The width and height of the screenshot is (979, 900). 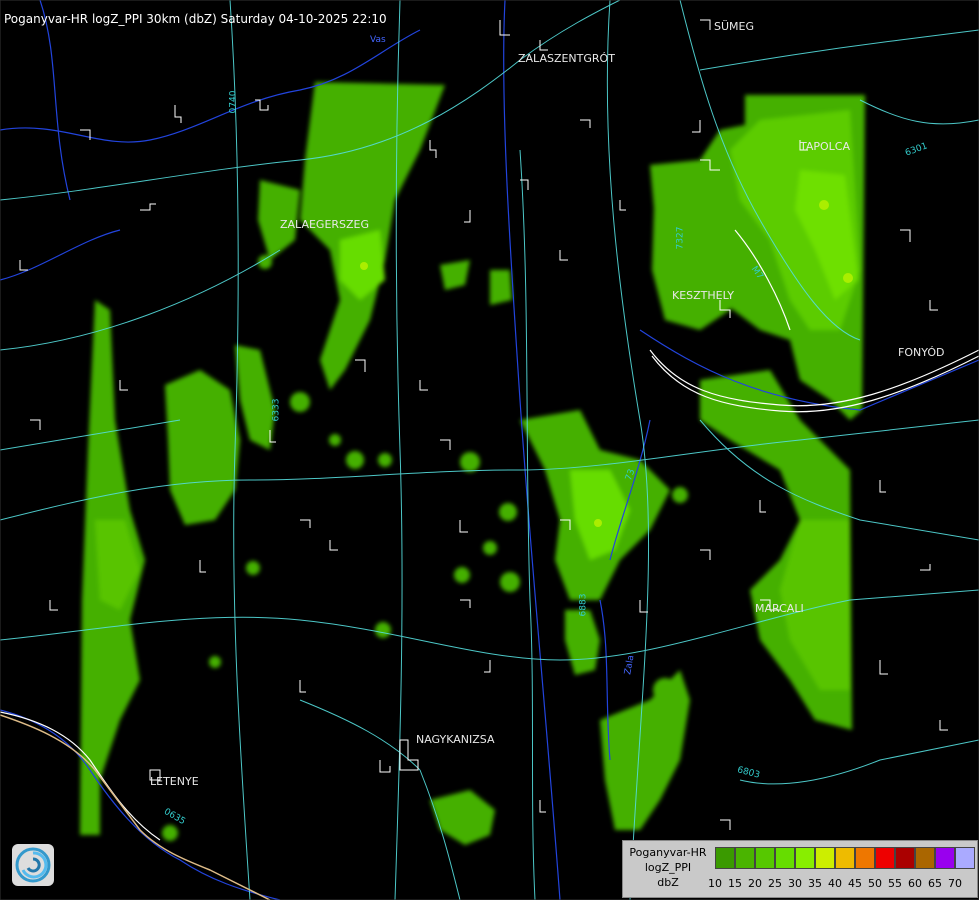 What do you see at coordinates (815, 883) in the screenshot?
I see `legend-tick: 35` at bounding box center [815, 883].